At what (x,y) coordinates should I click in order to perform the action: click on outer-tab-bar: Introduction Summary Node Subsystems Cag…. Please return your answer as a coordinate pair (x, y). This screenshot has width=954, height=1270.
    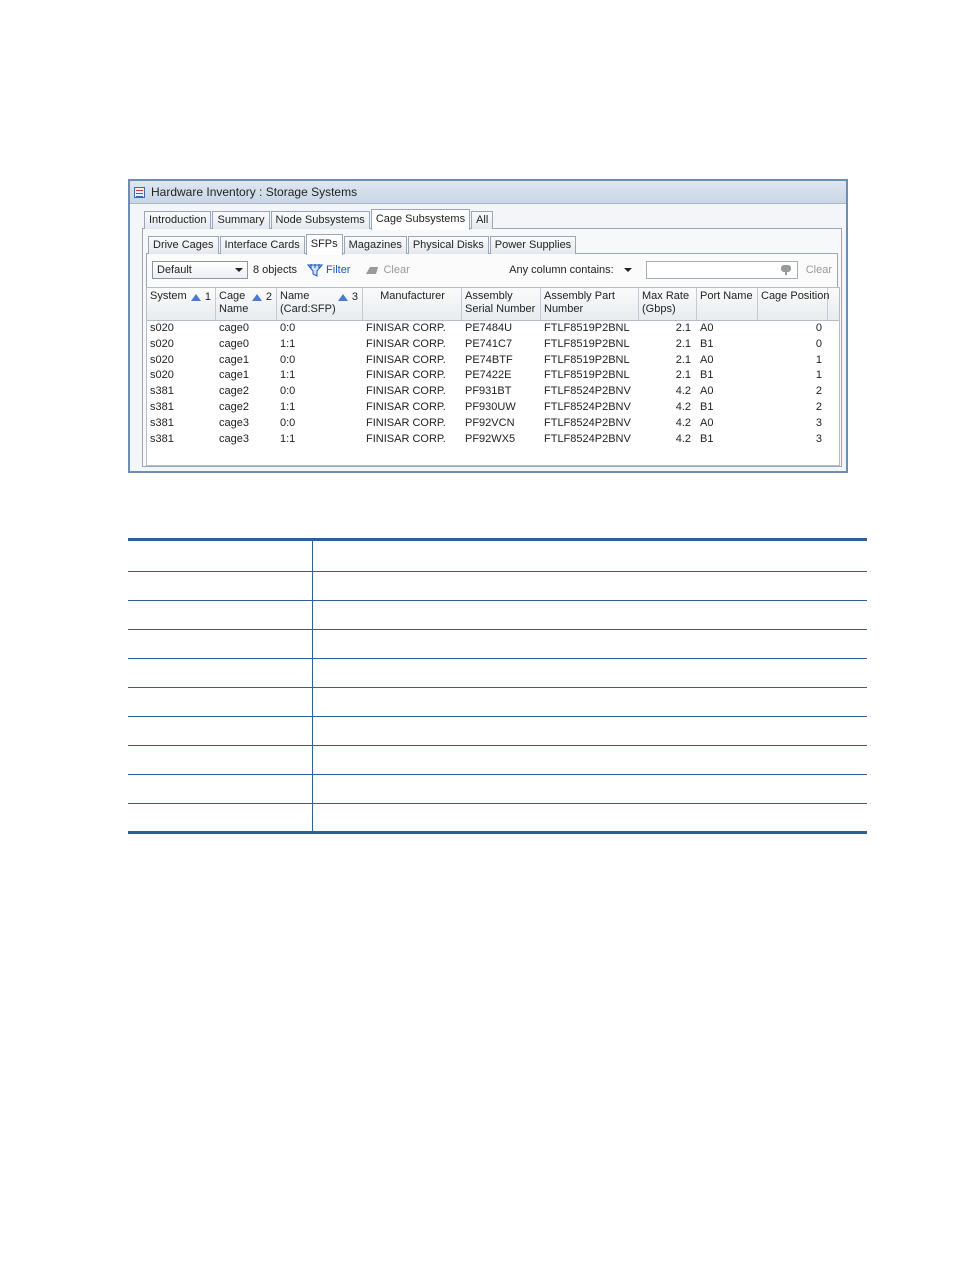
    Looking at the image, I should click on (319, 219).